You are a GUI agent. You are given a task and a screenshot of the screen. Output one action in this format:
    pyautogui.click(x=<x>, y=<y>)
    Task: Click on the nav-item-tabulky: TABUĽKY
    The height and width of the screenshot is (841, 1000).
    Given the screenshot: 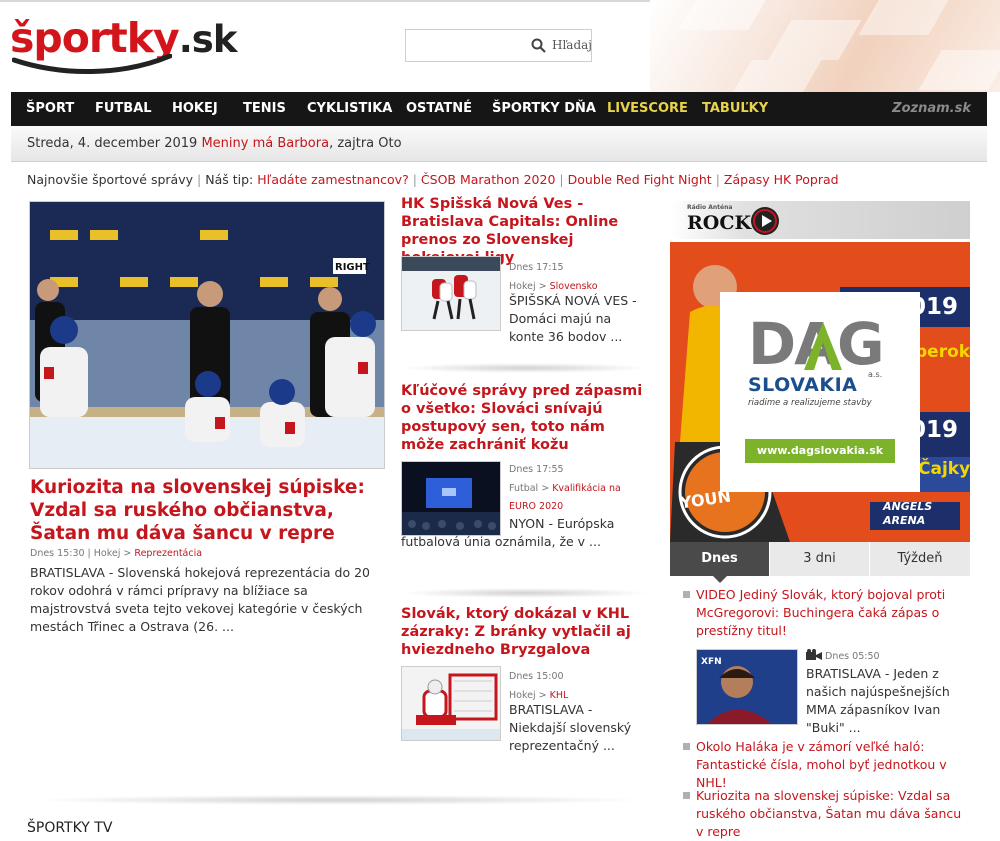 What is the action you would take?
    pyautogui.click(x=735, y=109)
    